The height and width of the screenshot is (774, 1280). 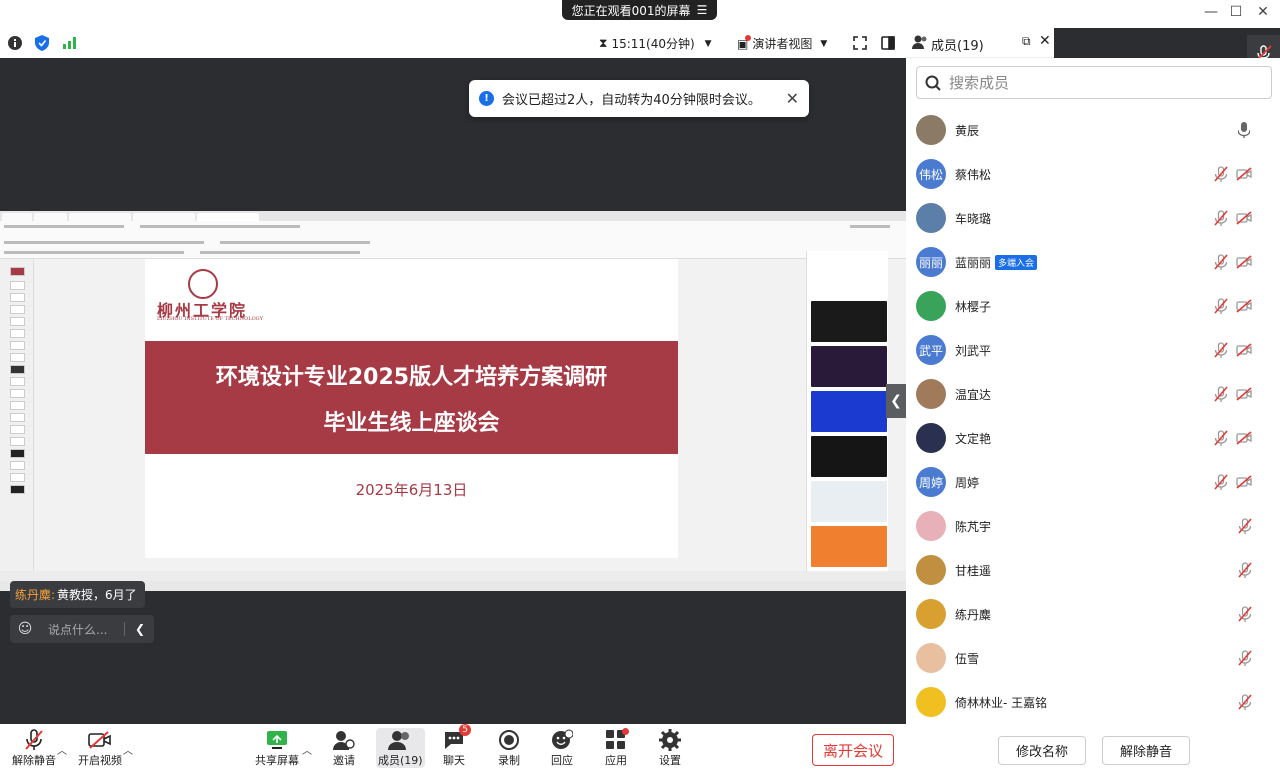 I want to click on info-icon: !, so click(x=486, y=98).